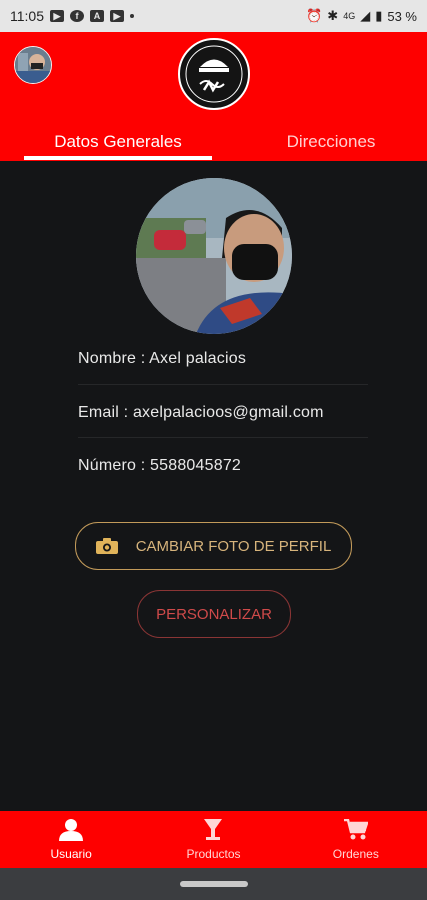  I want to click on bottom-nav: Usuario Productos Ordenes, so click(213, 839).